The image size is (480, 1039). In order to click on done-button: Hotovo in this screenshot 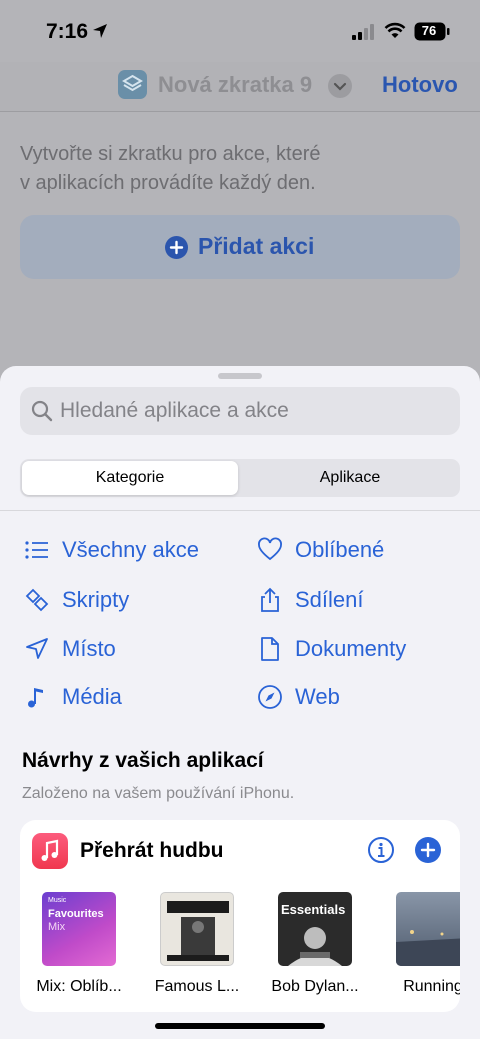, I will do `click(420, 85)`.